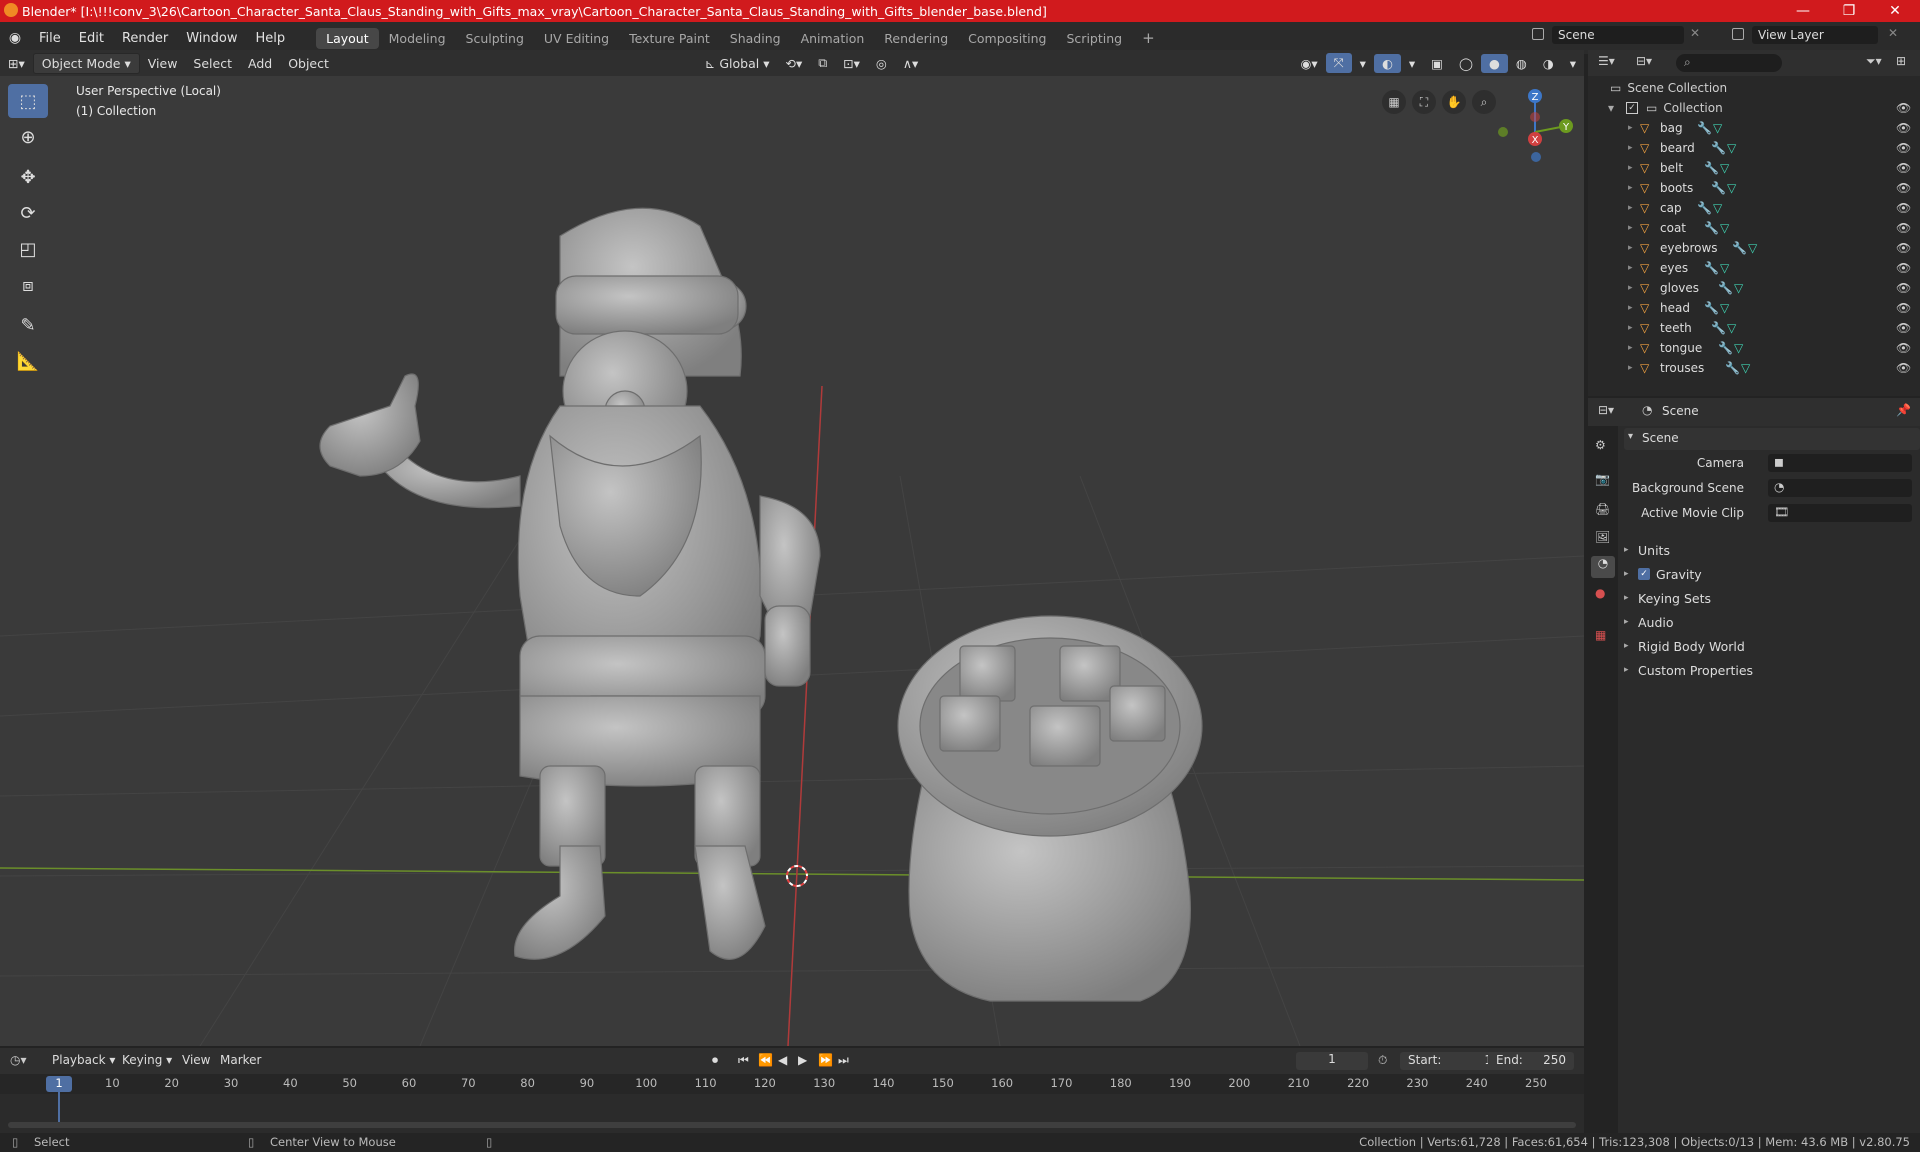 This screenshot has height=1152, width=1920. What do you see at coordinates (1387, 63) in the screenshot?
I see `overlay-toggle-icon: ◐` at bounding box center [1387, 63].